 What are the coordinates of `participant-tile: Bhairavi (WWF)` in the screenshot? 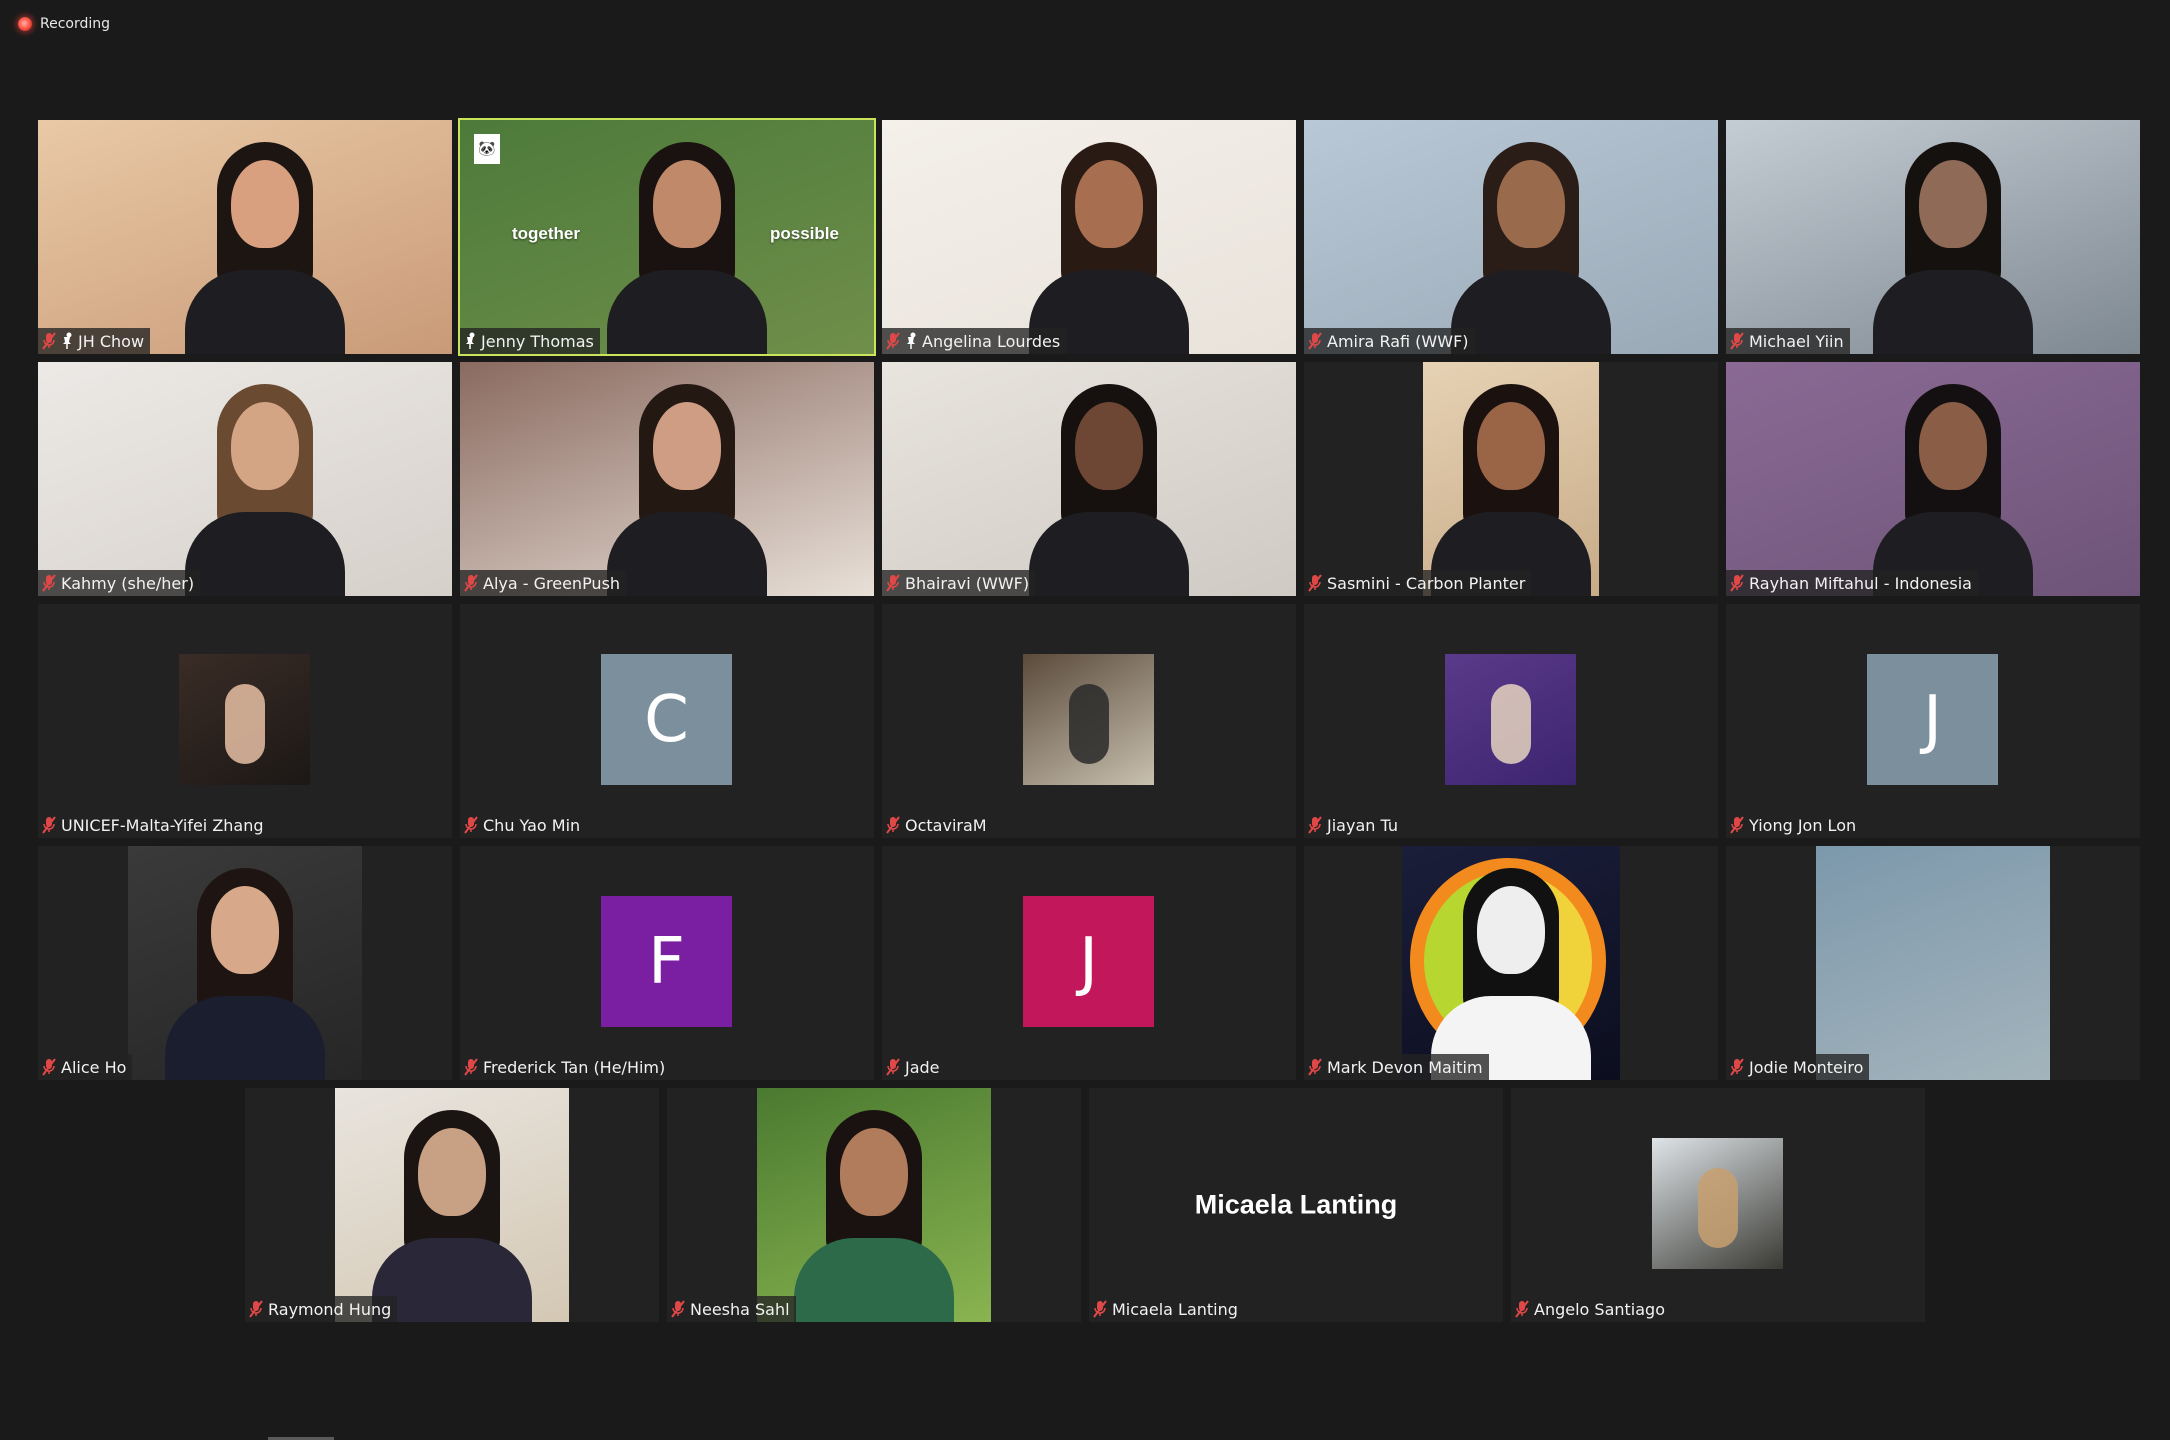 It's located at (1089, 479).